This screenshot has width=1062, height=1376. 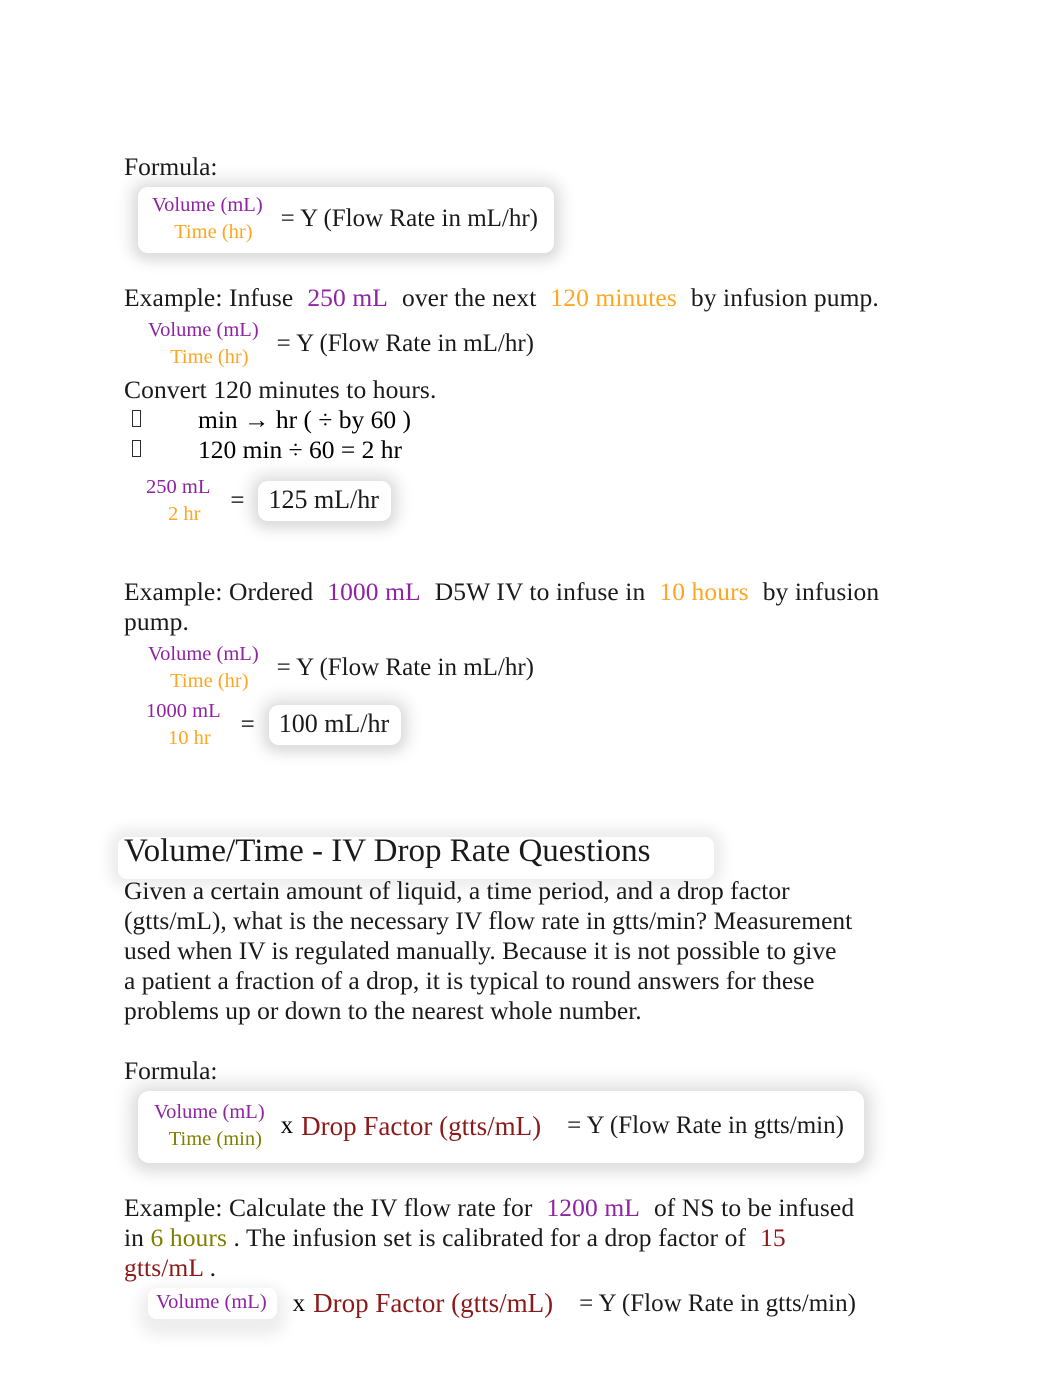 What do you see at coordinates (164, 1267) in the screenshot?
I see `example-3-drop-factor-unit: gtts/mL` at bounding box center [164, 1267].